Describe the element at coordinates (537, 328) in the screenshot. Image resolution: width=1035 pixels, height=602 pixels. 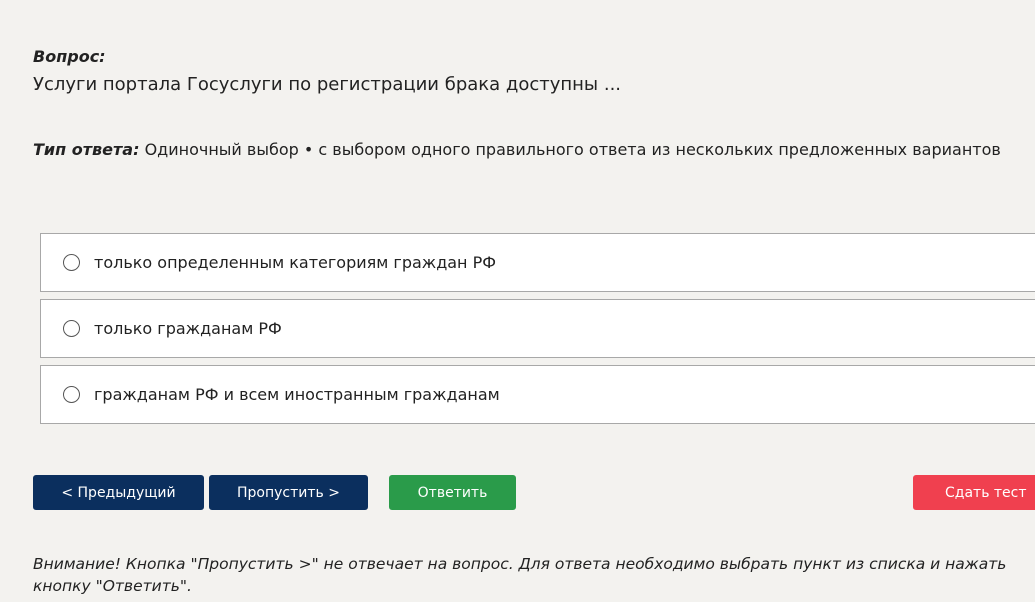
I see `answer-option: только гражданам РФ` at that location.